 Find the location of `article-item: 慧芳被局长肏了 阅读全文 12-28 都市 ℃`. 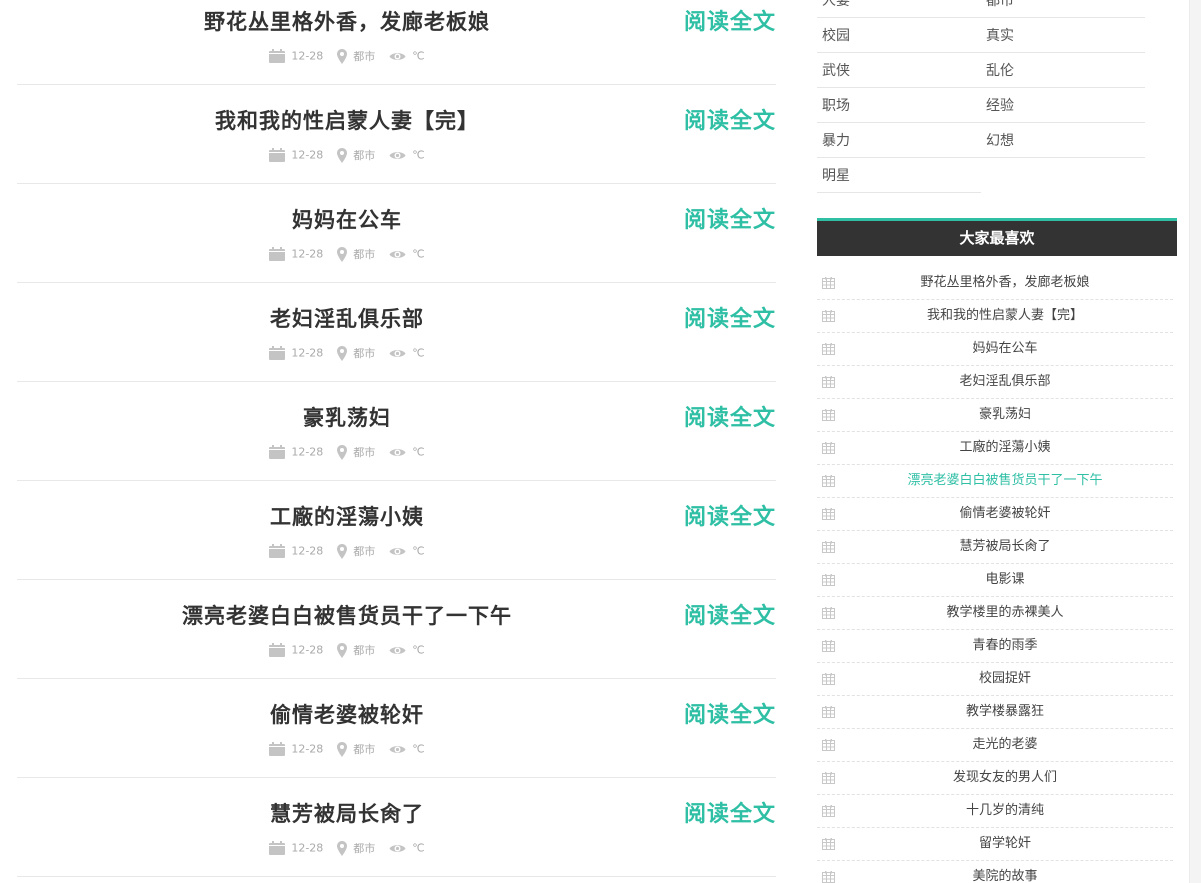

article-item: 慧芳被局长肏了 阅读全文 12-28 都市 ℃ is located at coordinates (396, 827).